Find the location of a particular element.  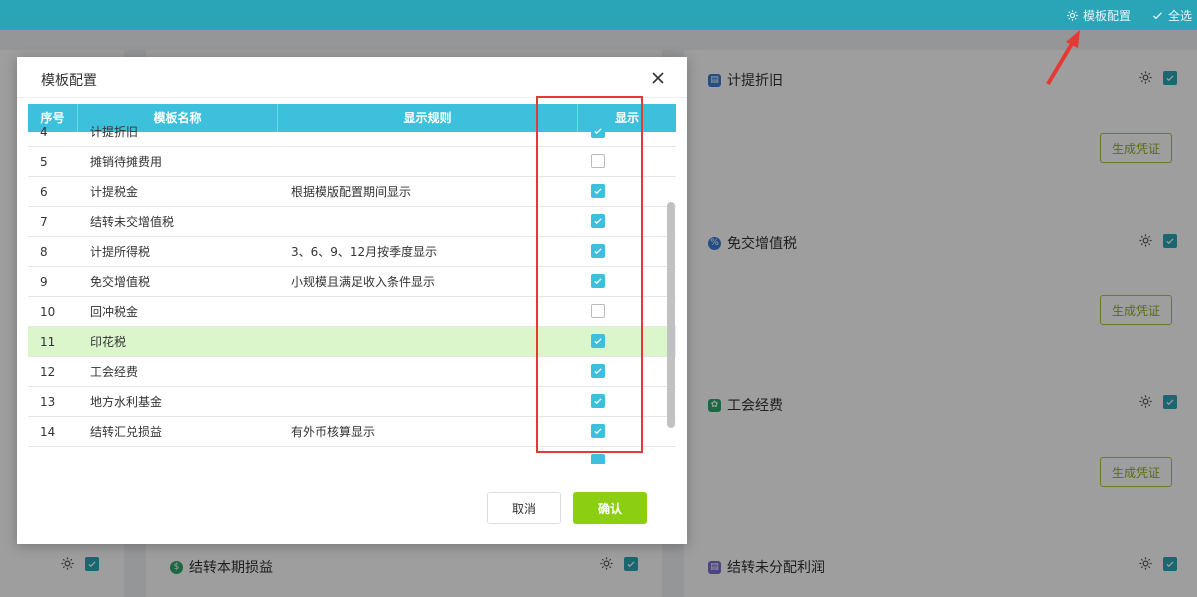

row-display-rule: 3、6、9、12月按季度显示 is located at coordinates (364, 252).